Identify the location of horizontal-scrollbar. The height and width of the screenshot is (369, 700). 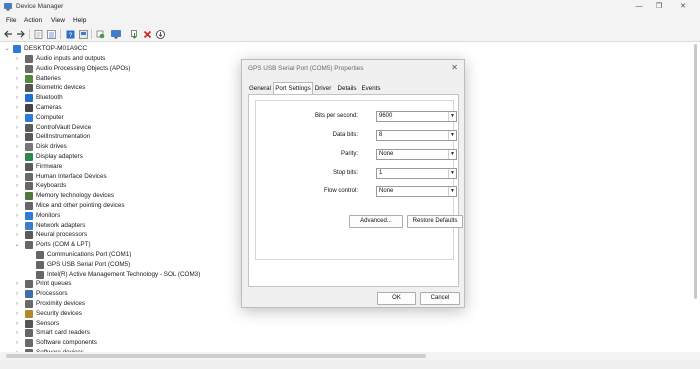
(350, 356).